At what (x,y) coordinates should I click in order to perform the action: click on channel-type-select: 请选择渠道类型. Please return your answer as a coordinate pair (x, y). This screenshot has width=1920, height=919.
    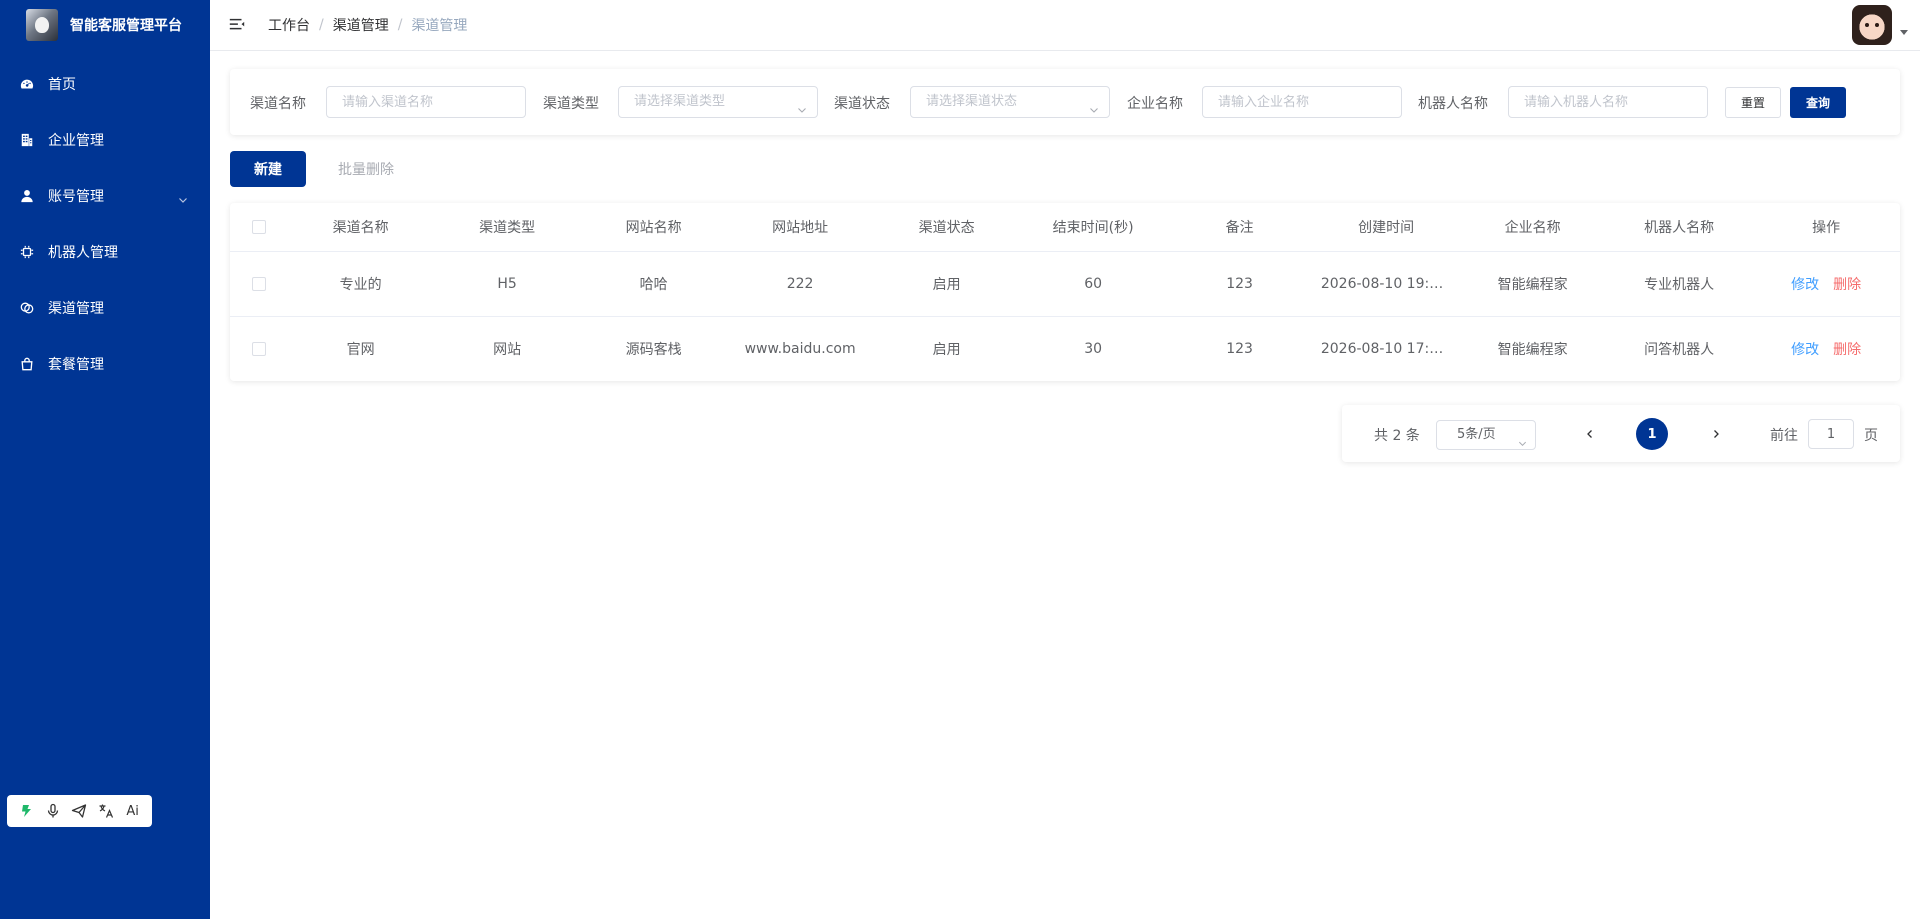
    Looking at the image, I should click on (718, 102).